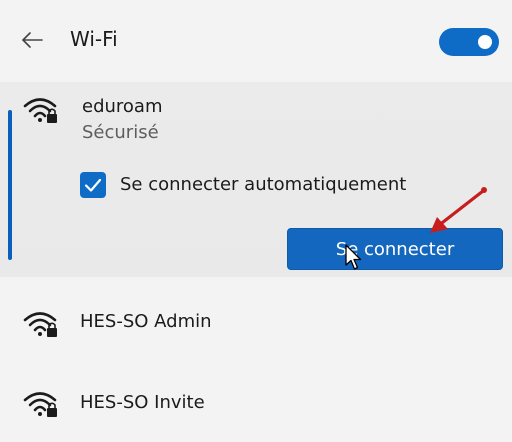  I want to click on toggle-knob, so click(485, 42).